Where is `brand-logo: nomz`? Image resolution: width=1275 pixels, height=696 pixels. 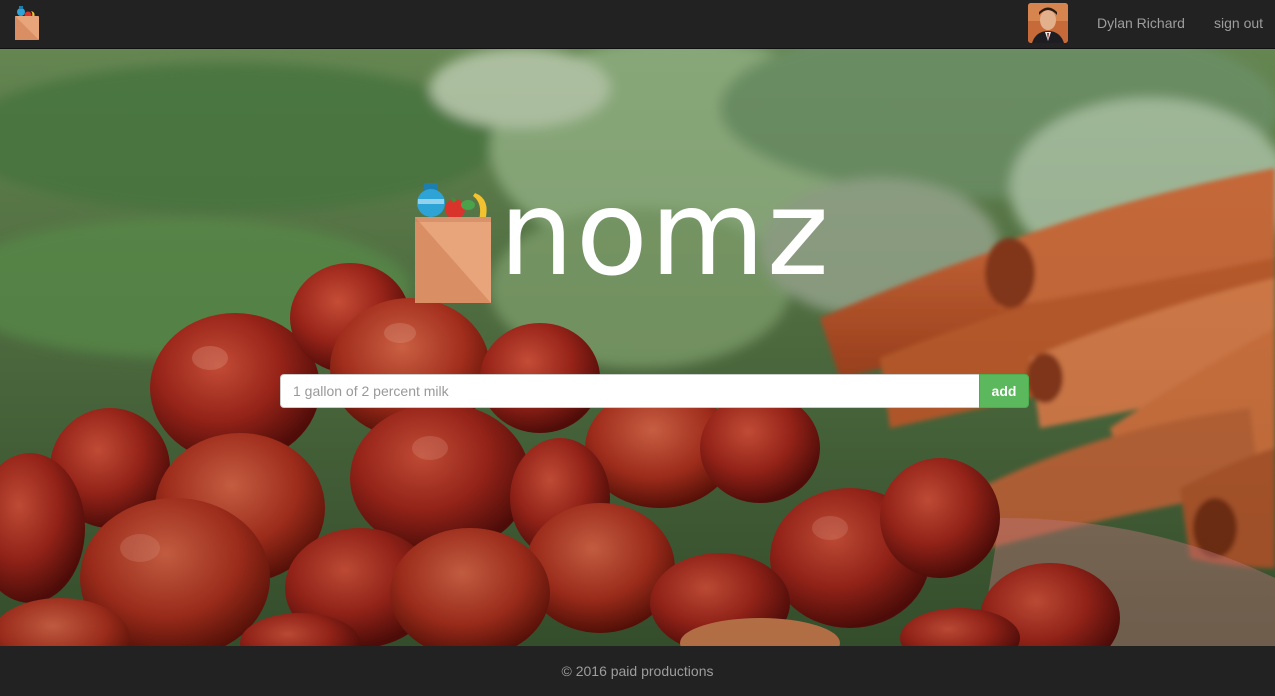
brand-logo: nomz is located at coordinates (648, 233).